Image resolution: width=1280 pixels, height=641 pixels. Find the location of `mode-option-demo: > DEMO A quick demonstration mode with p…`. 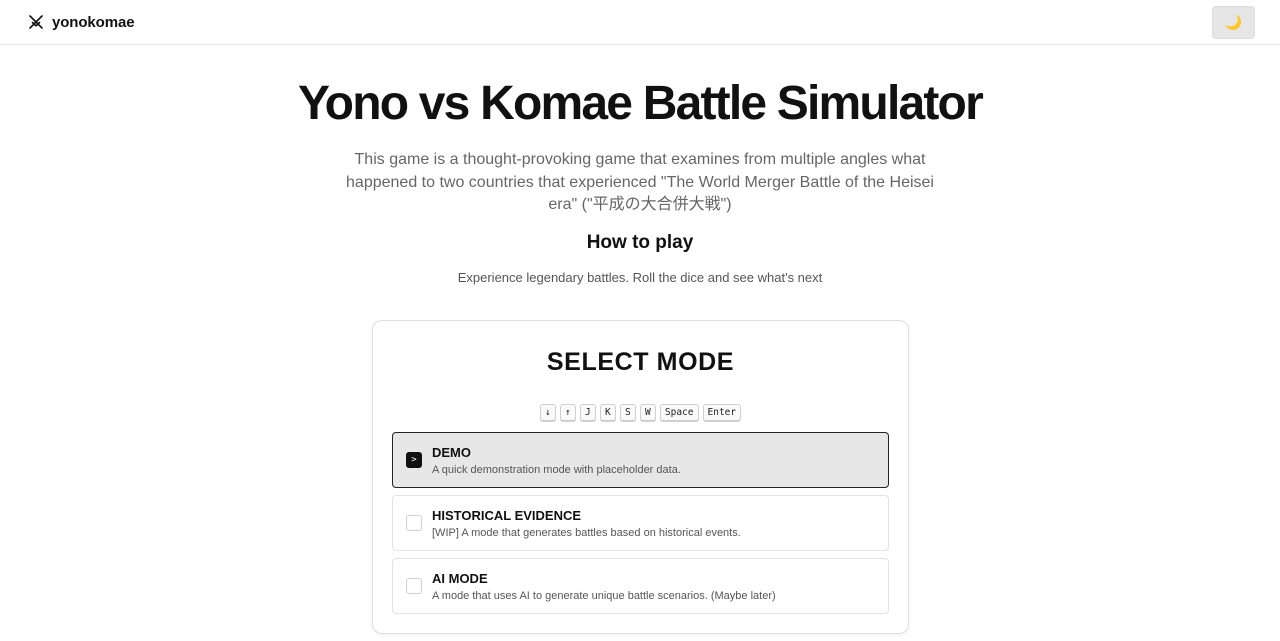

mode-option-demo: > DEMO A quick demonstration mode with p… is located at coordinates (640, 460).